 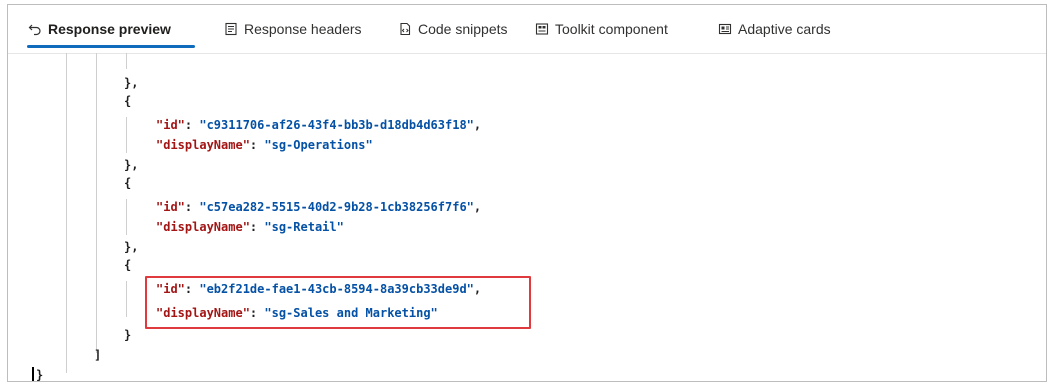 I want to click on tab-label: Toolkit component, so click(x=611, y=29).